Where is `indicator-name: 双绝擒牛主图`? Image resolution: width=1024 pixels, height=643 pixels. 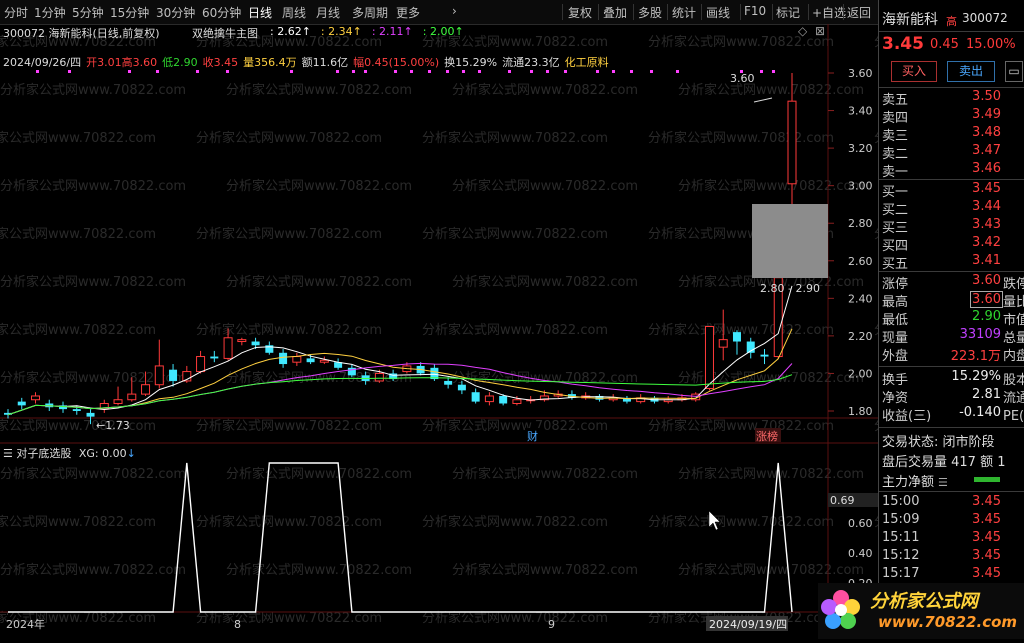 indicator-name: 双绝擒牛主图 is located at coordinates (225, 33).